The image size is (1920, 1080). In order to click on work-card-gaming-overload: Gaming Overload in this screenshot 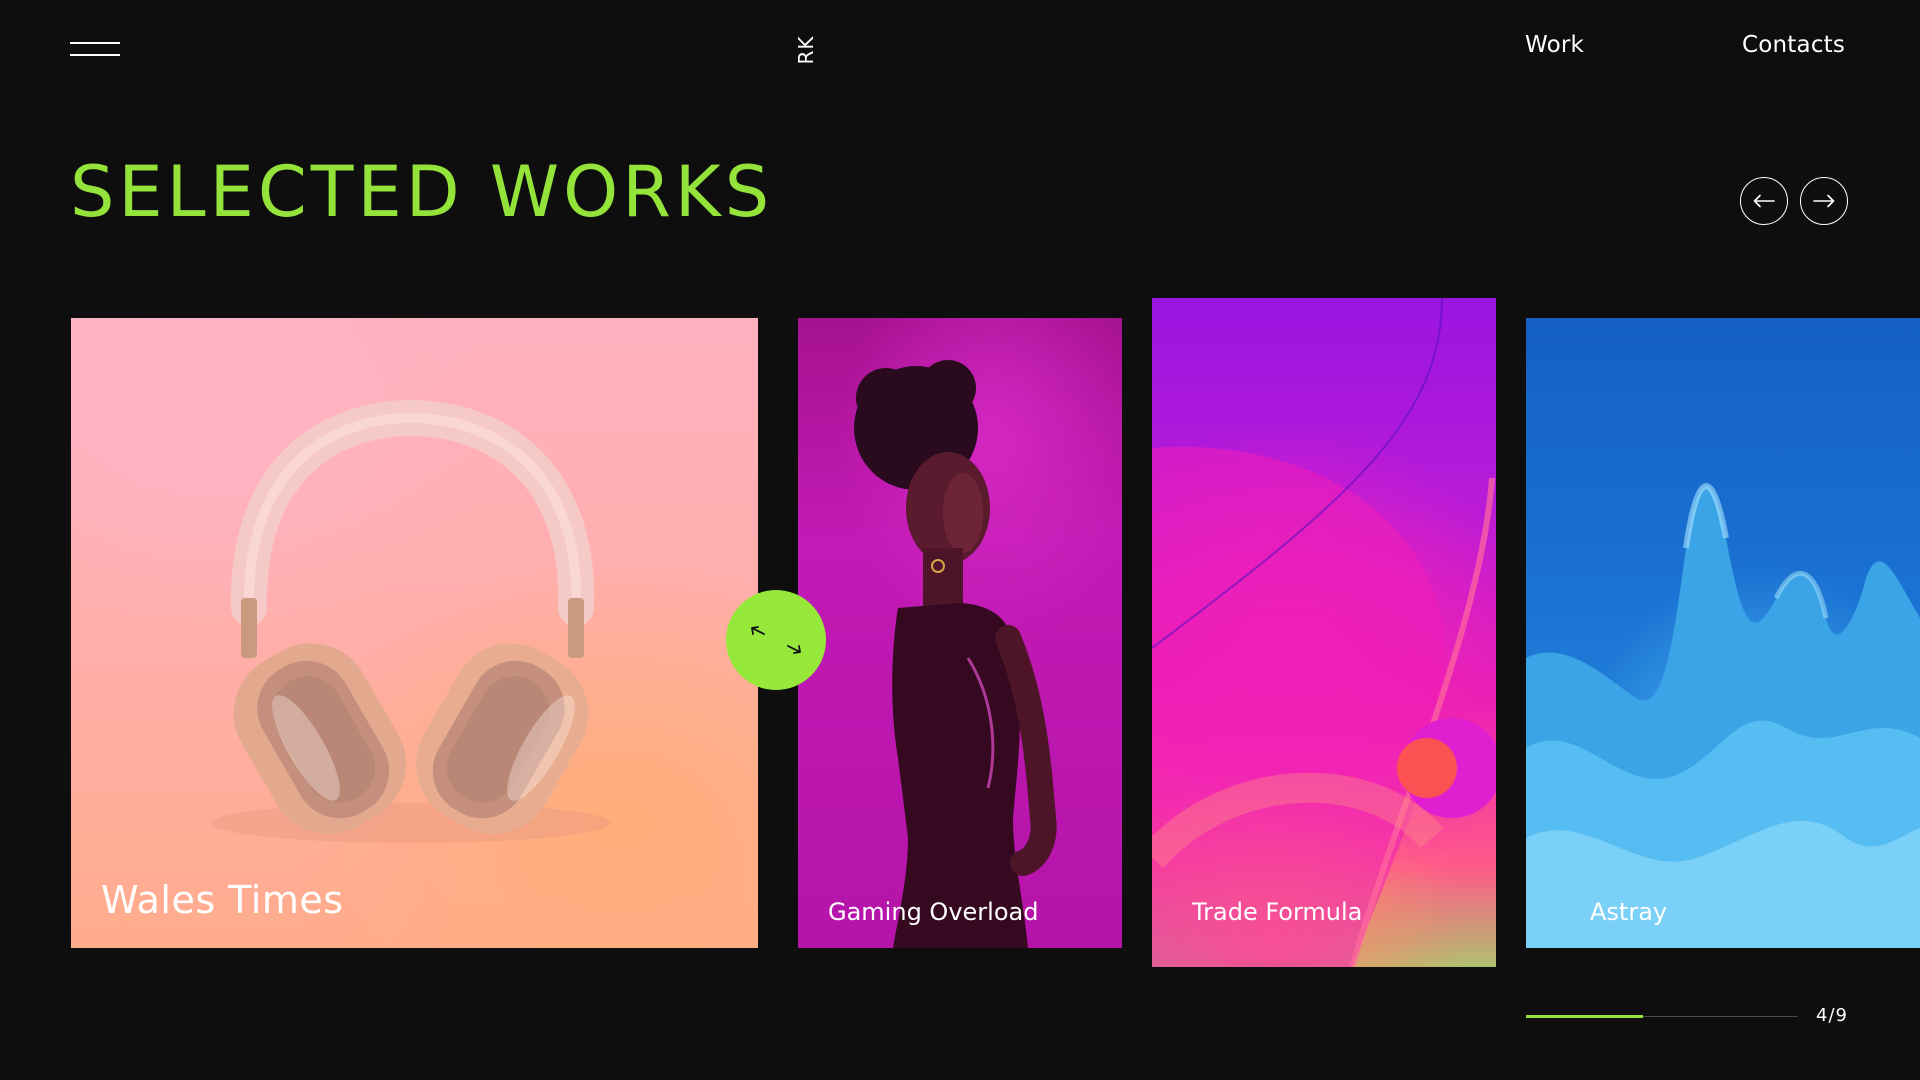, I will do `click(960, 633)`.